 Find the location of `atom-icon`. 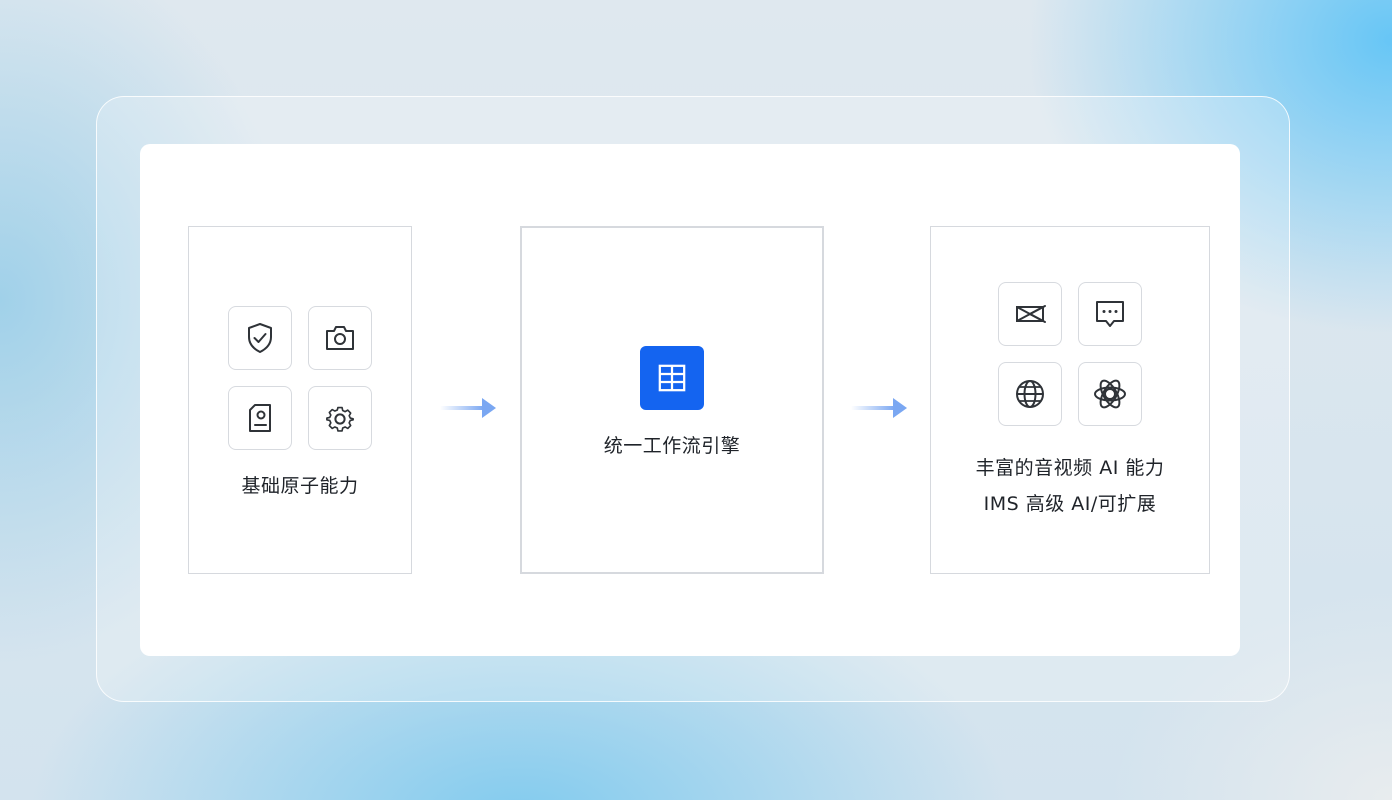

atom-icon is located at coordinates (1110, 394).